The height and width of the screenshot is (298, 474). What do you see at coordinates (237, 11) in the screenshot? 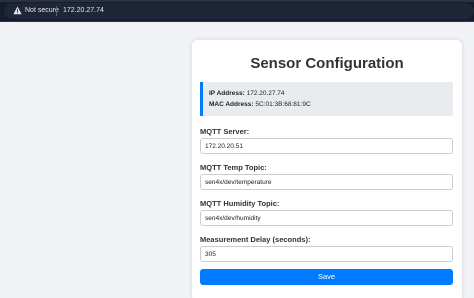
I see `browser-address-bar: Not secure 172.20.27.74` at bounding box center [237, 11].